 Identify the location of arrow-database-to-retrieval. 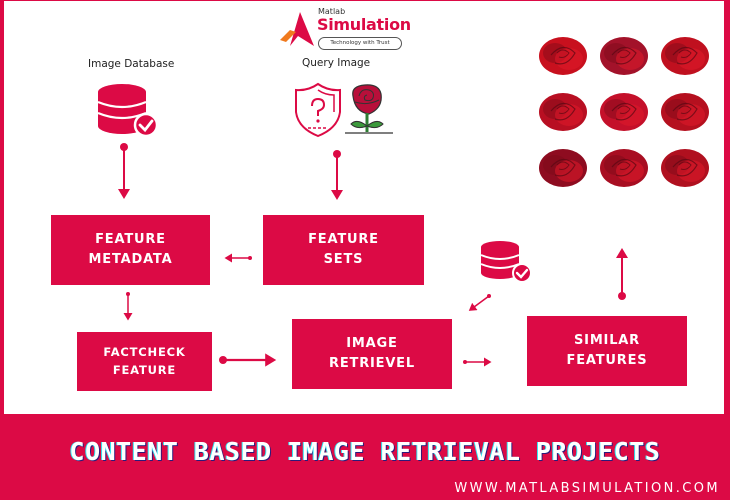
(479, 302).